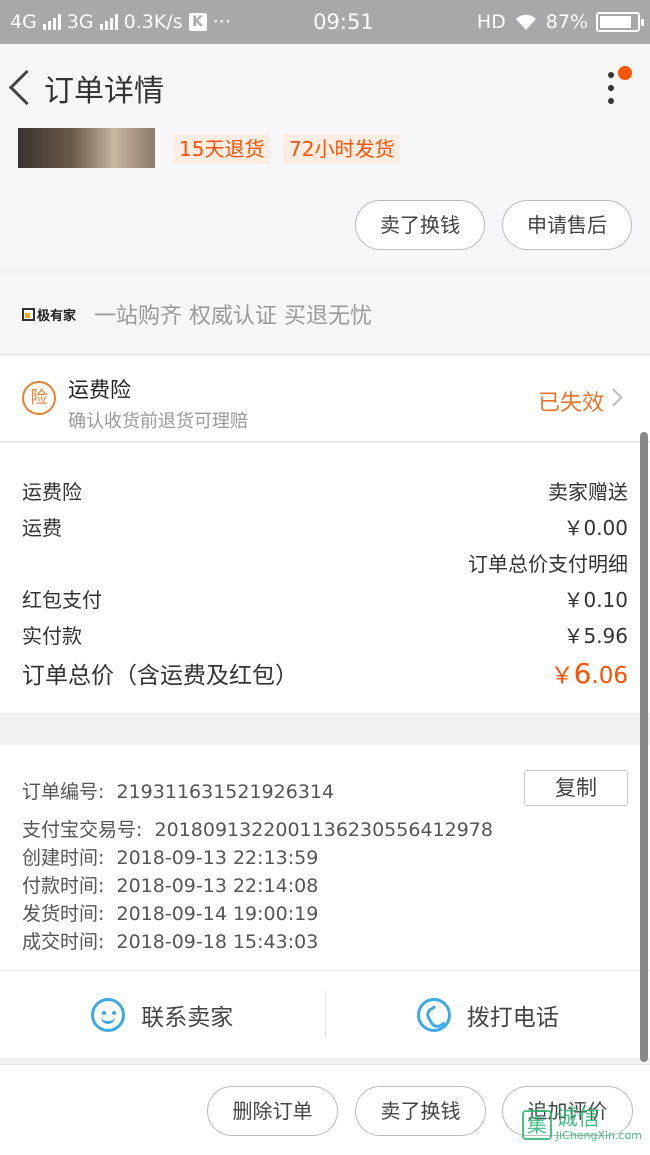 The image size is (650, 1155). What do you see at coordinates (325, 526) in the screenshot?
I see `price-row: 运费 ￥0.00` at bounding box center [325, 526].